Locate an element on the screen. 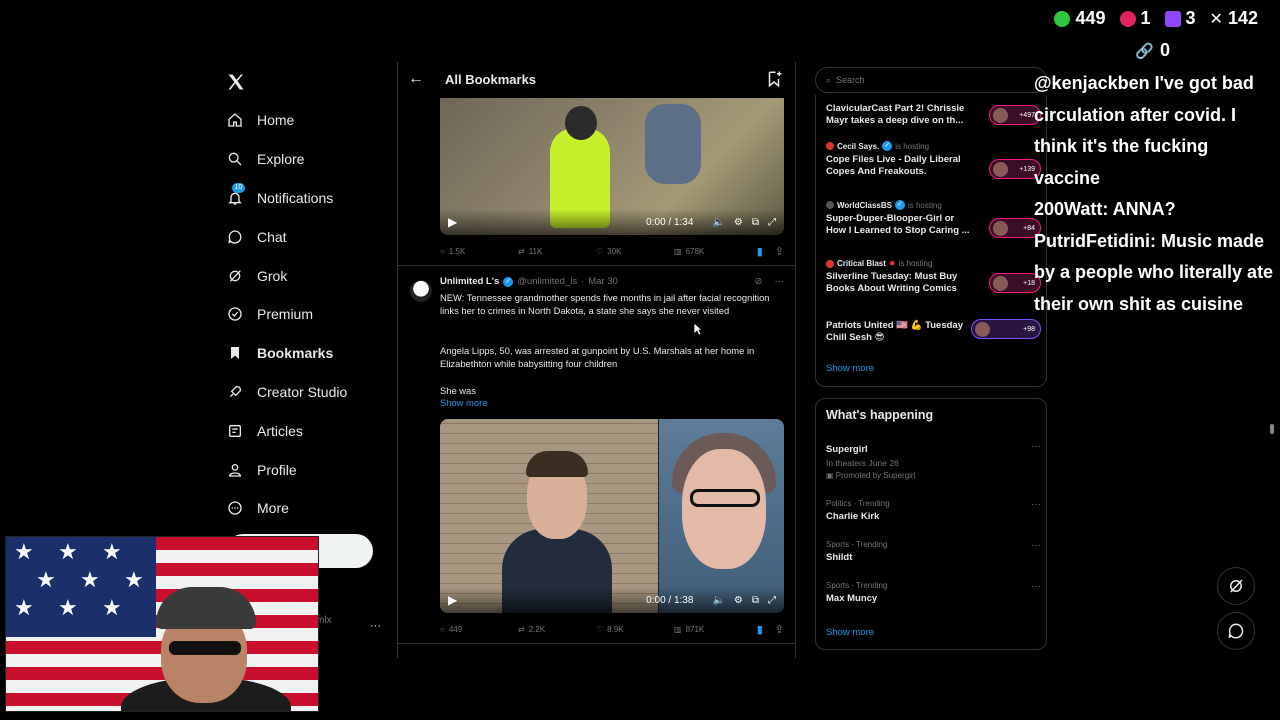 Image resolution: width=1280 pixels, height=720 pixels. video-time: 0:00 / 1:34 is located at coordinates (670, 222).